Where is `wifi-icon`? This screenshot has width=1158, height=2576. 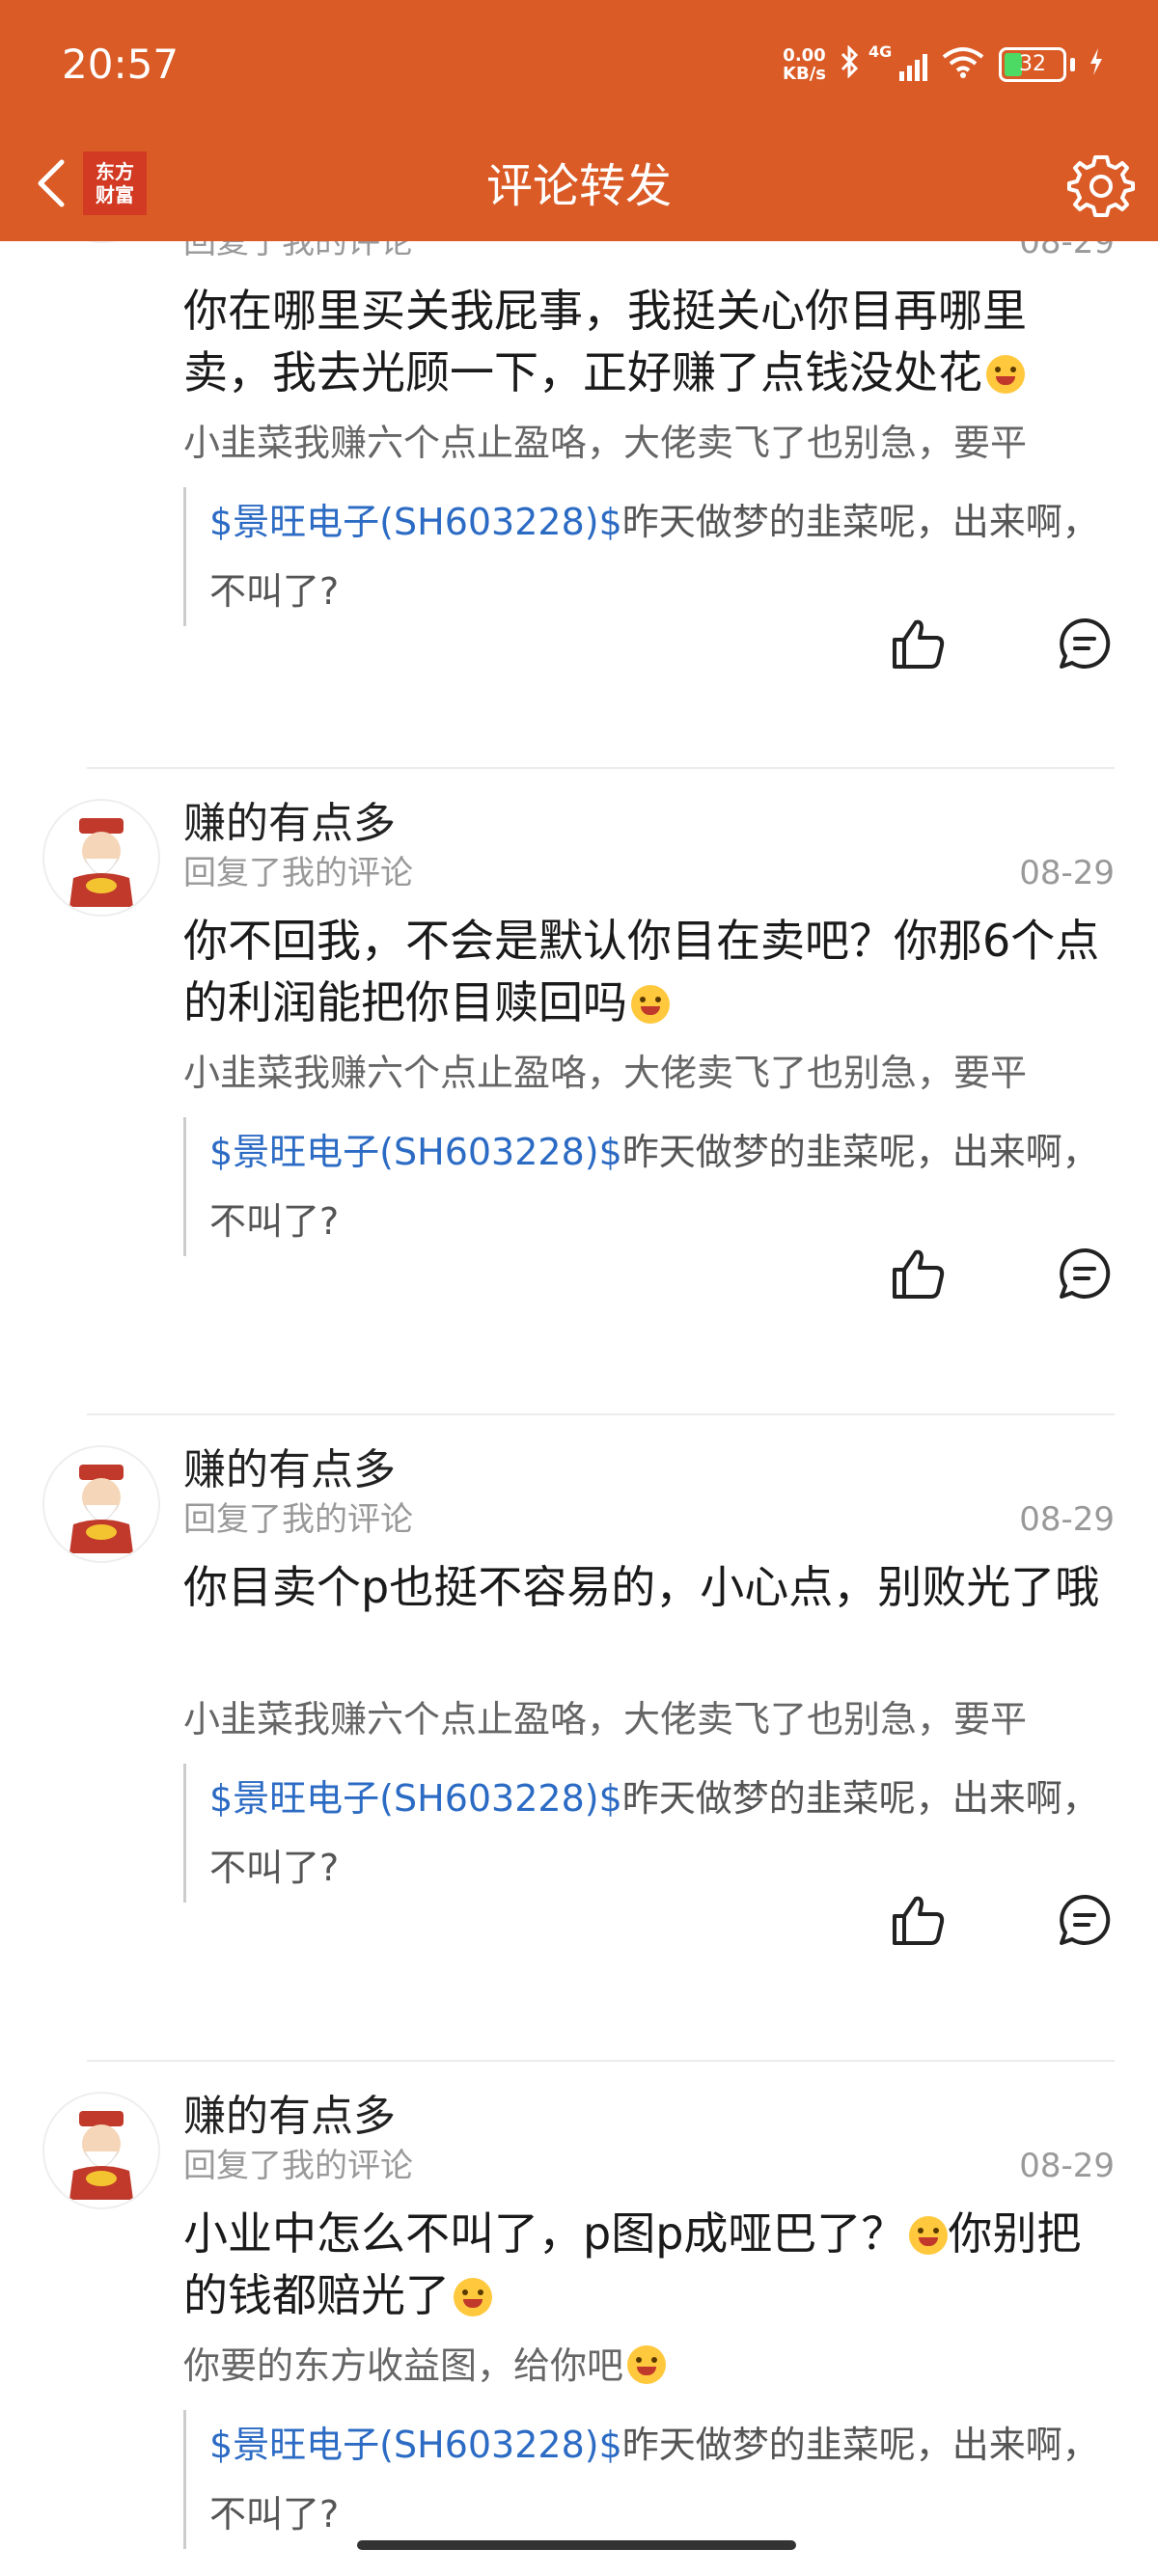 wifi-icon is located at coordinates (963, 65).